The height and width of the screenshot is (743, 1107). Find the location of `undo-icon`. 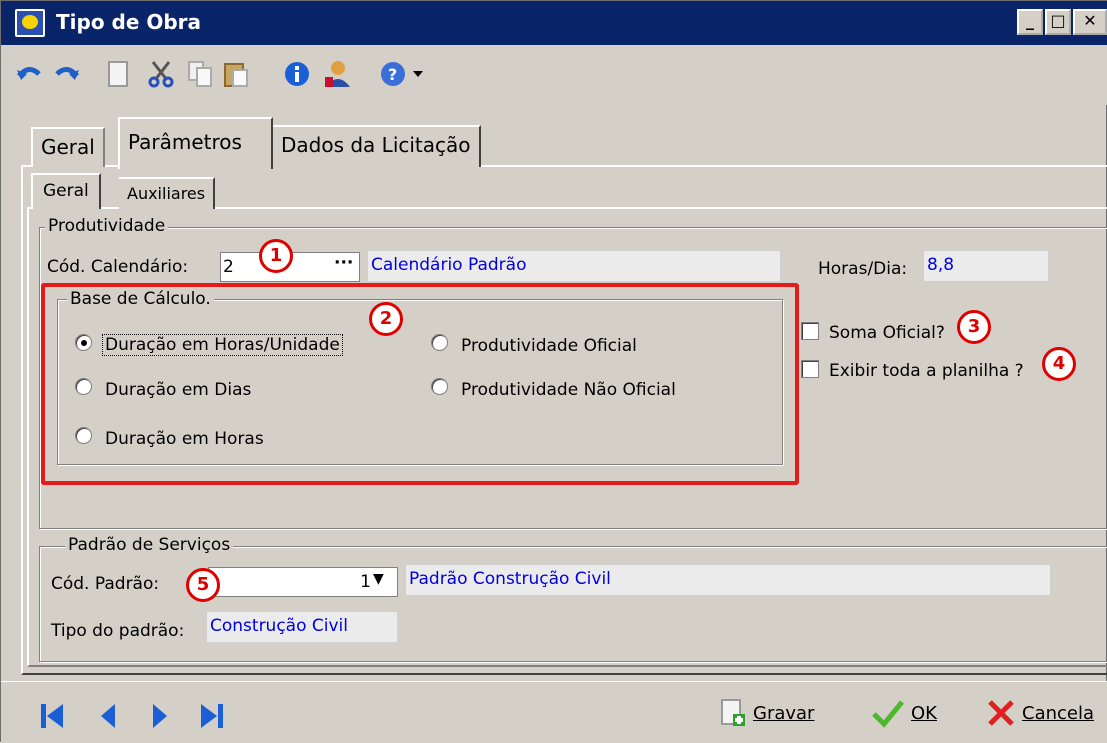

undo-icon is located at coordinates (29, 74).